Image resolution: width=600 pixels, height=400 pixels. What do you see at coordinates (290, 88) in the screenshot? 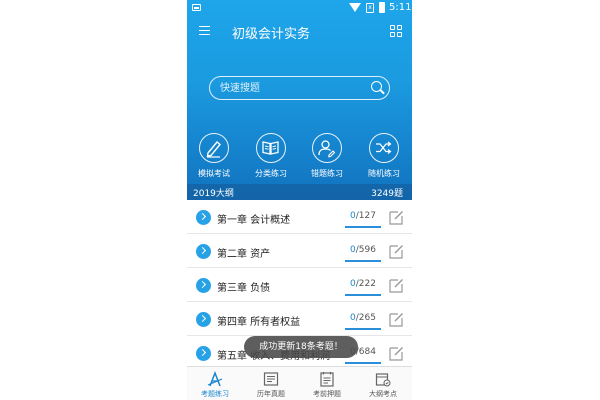
I see `search-input` at bounding box center [290, 88].